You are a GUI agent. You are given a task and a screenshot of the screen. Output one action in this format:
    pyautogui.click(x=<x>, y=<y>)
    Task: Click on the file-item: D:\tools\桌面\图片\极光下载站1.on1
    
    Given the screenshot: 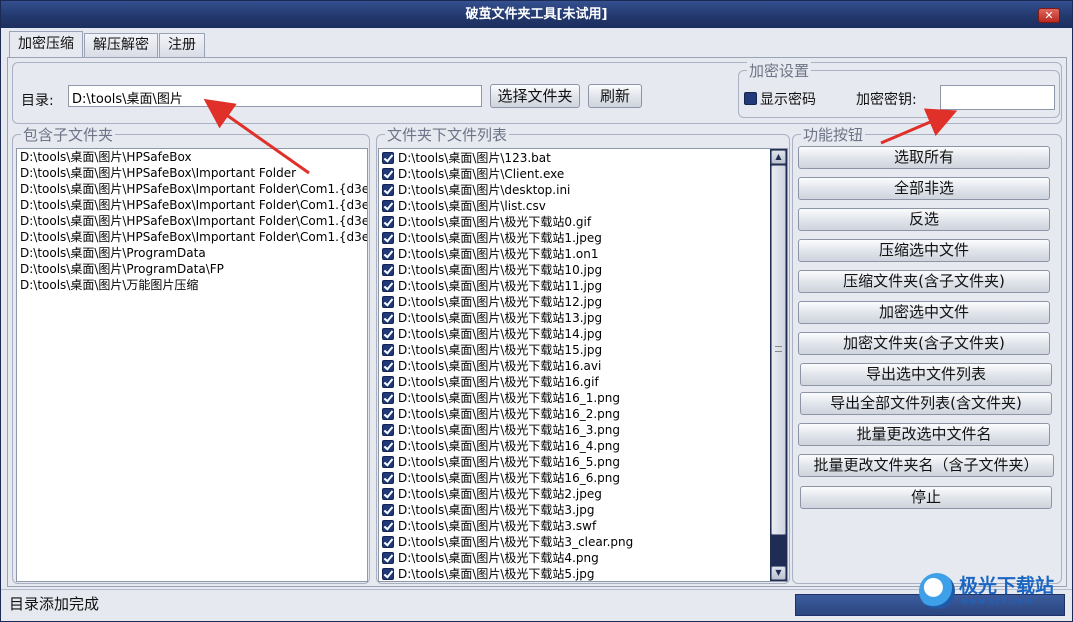 What is the action you would take?
    pyautogui.click(x=574, y=254)
    